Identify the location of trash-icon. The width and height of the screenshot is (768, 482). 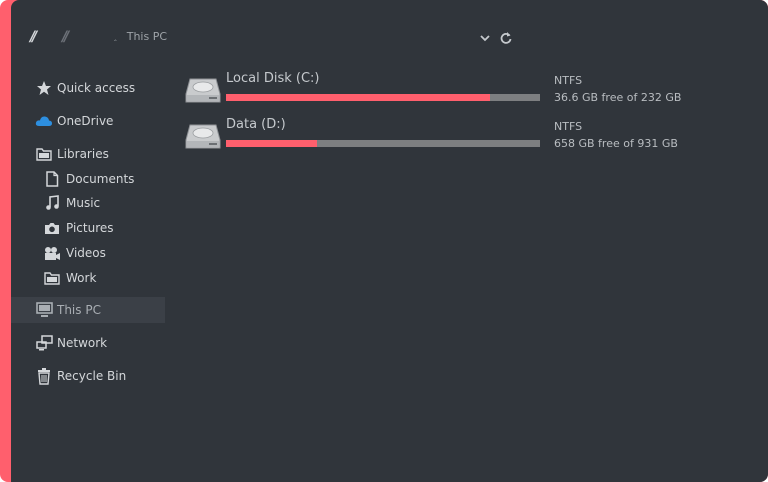
(44, 376).